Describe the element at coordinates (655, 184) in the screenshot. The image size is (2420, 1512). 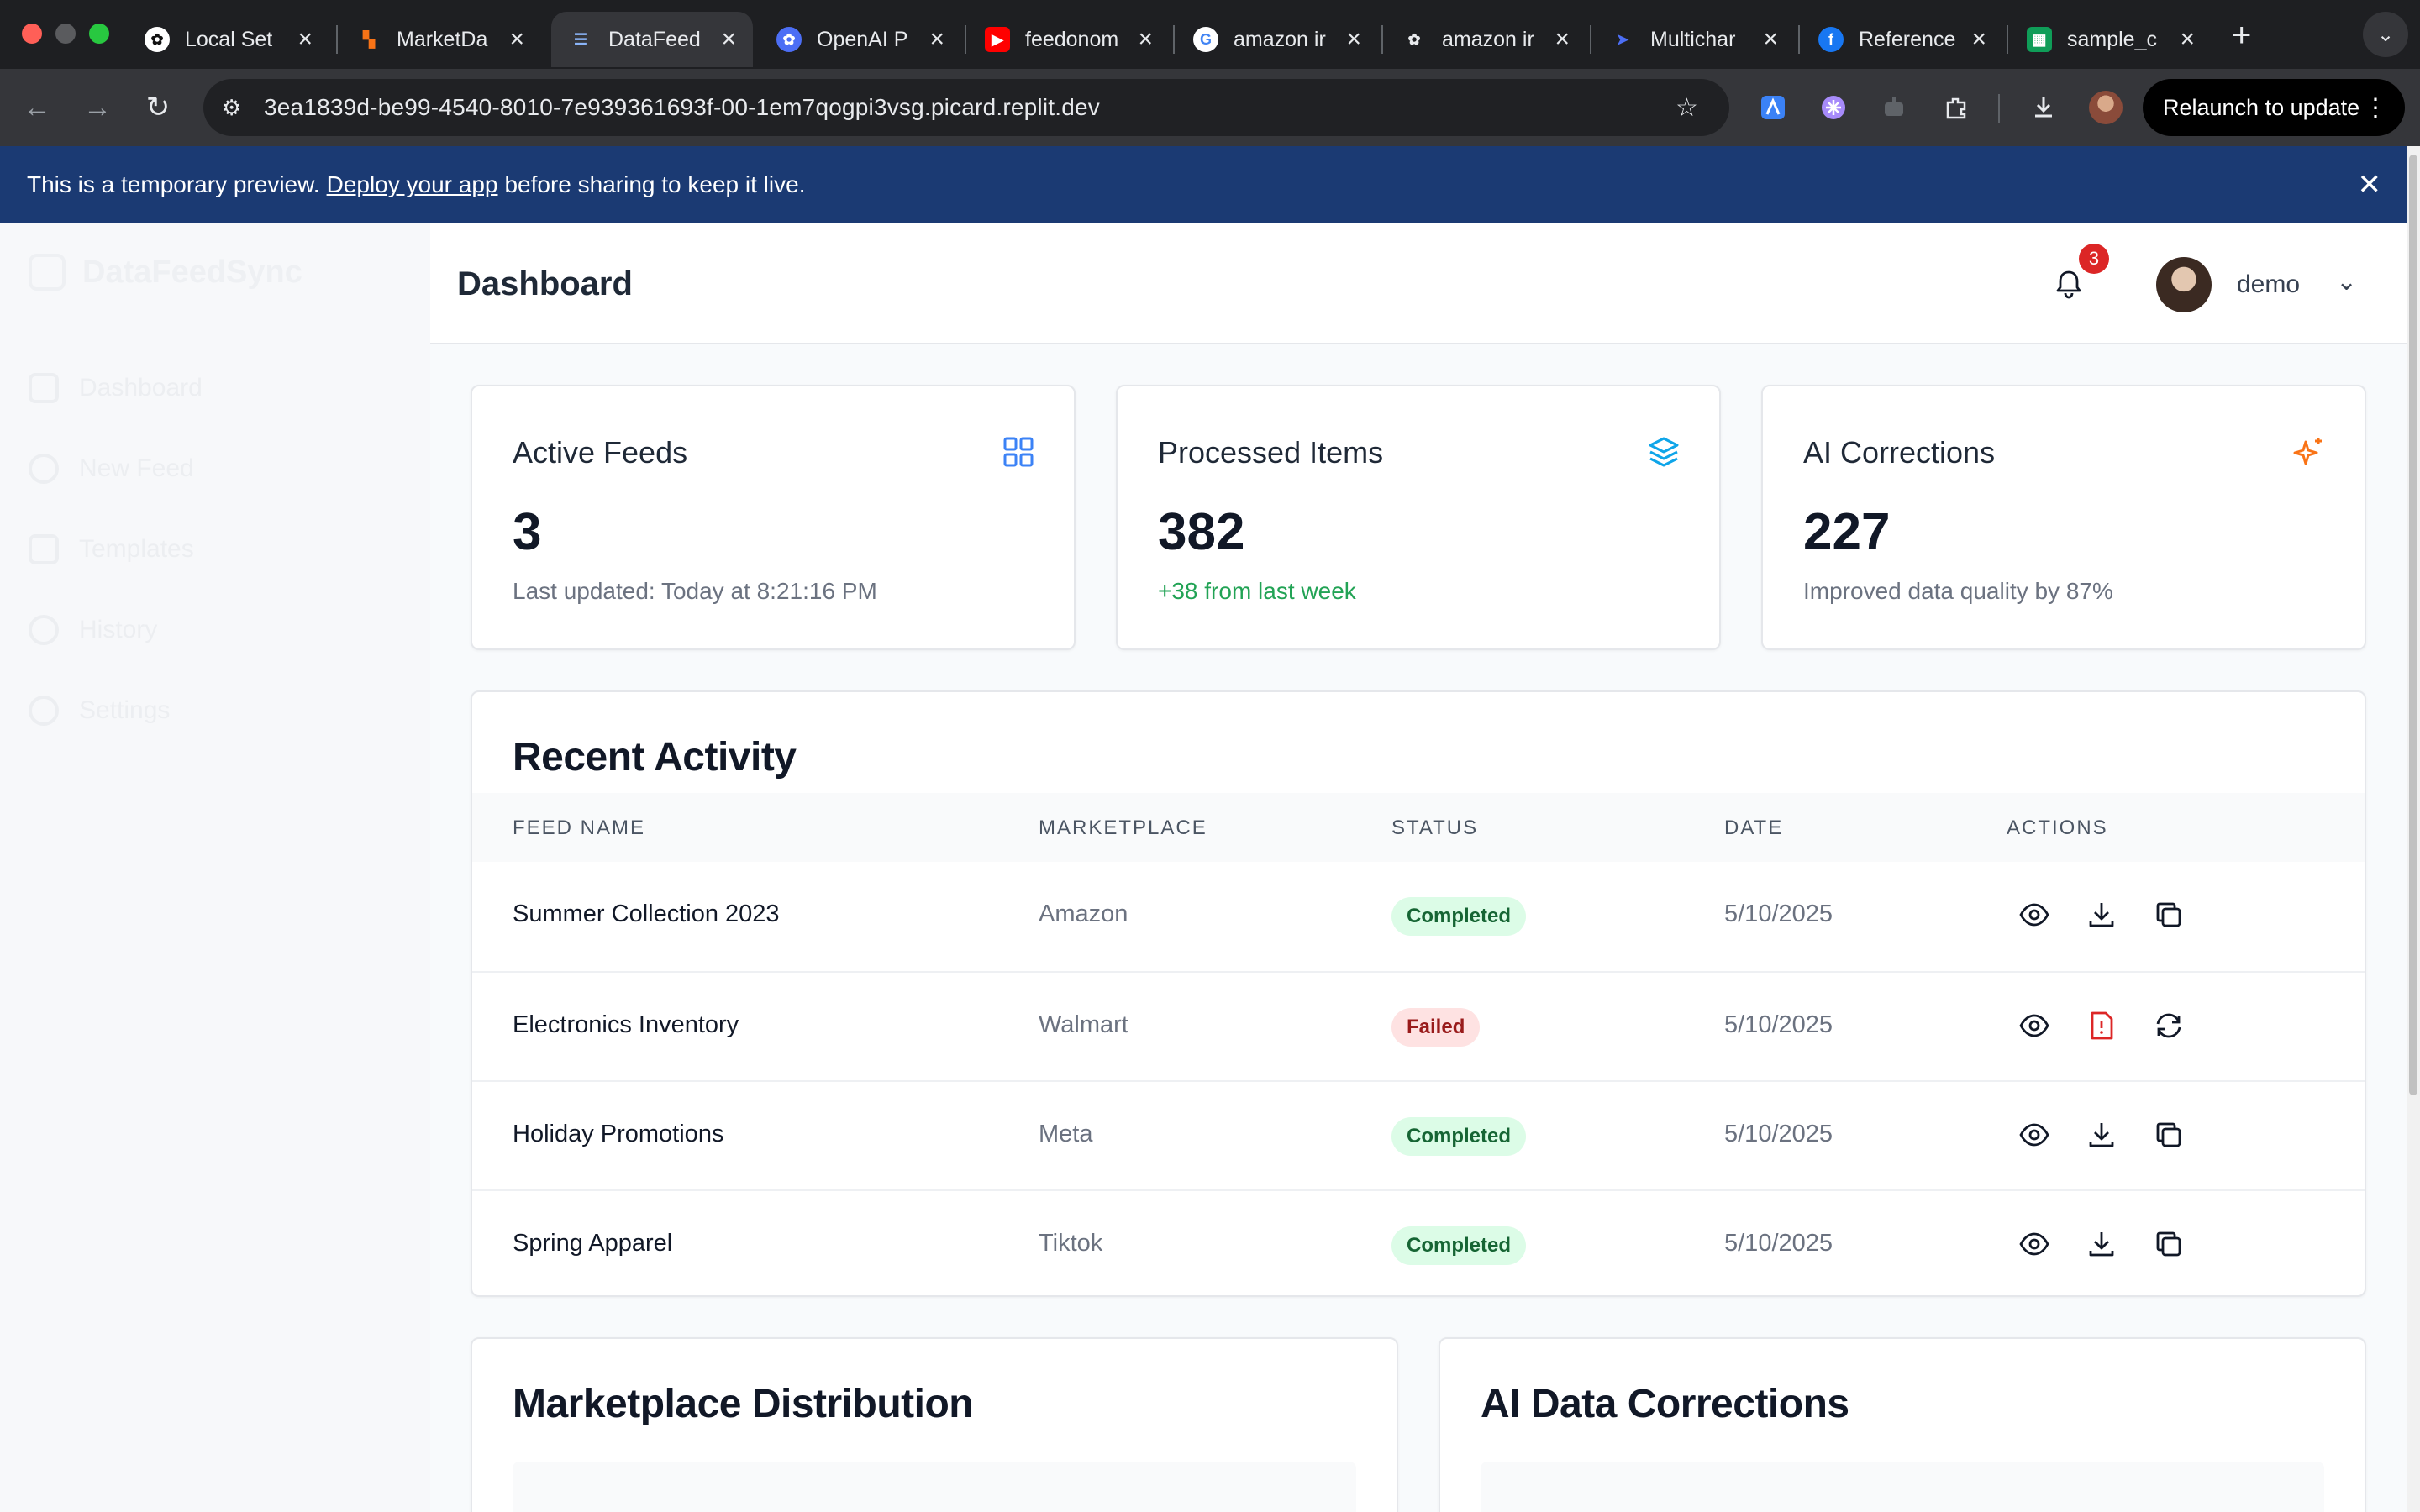
I see `banner-text-after: before sharing to keep it live.` at that location.